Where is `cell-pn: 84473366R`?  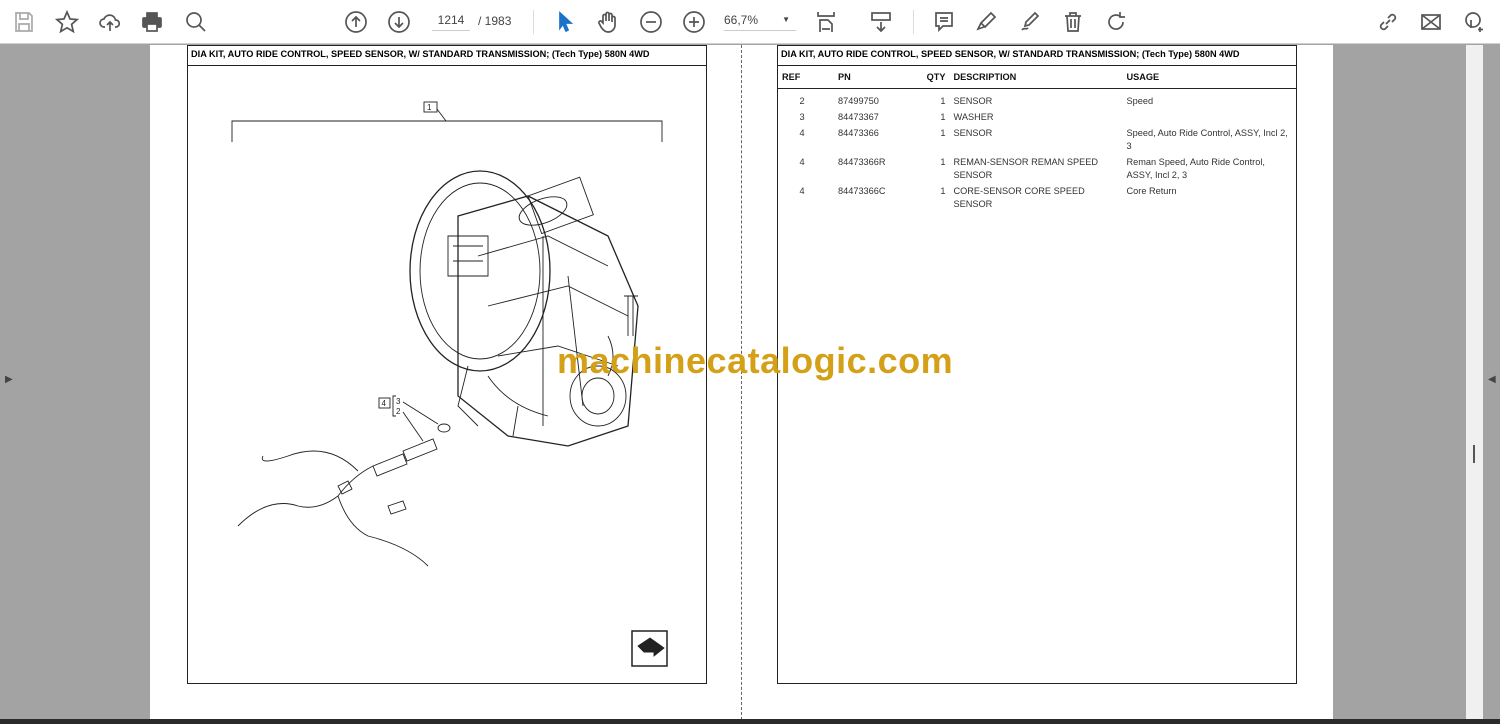 cell-pn: 84473366R is located at coordinates (862, 162).